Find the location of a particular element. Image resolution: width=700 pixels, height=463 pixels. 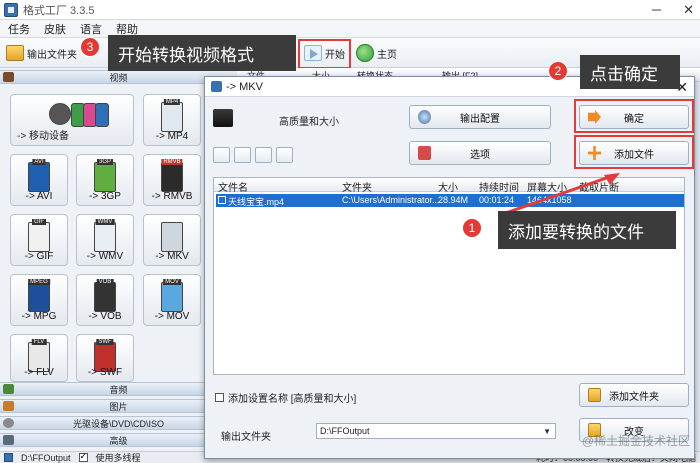

row-size: 28.94M is located at coordinates (453, 200).